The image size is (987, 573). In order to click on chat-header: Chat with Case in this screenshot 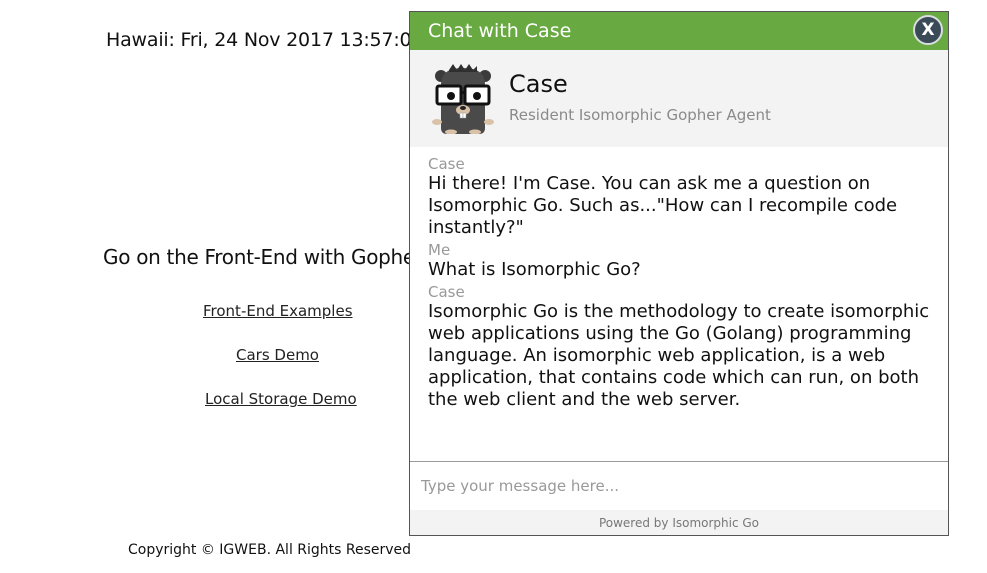, I will do `click(679, 31)`.